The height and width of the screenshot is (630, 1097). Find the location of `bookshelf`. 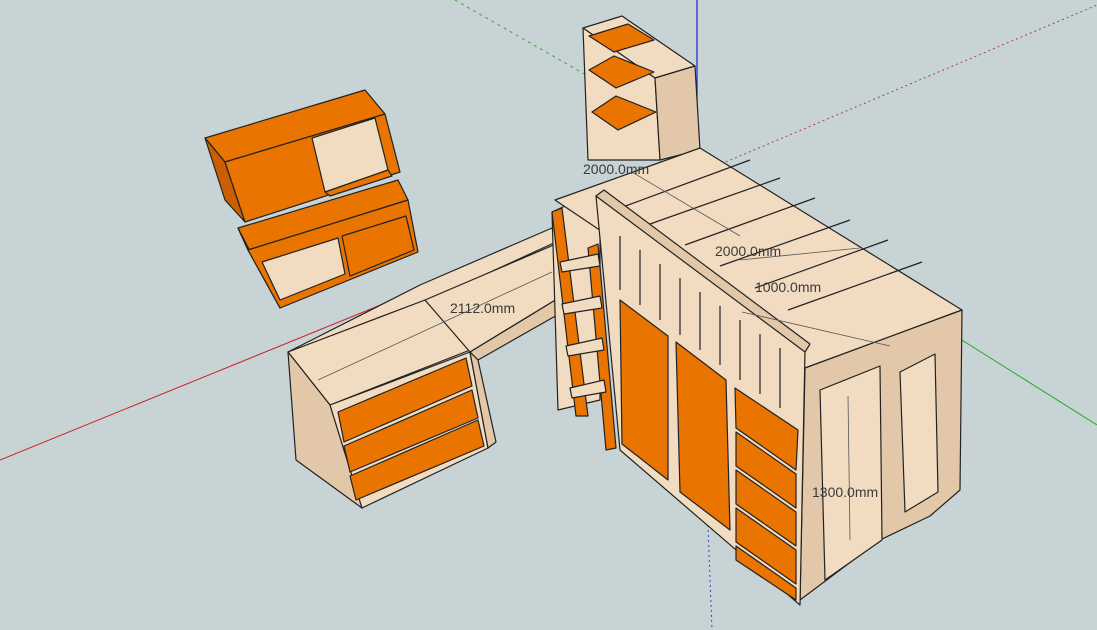

bookshelf is located at coordinates (641, 88).